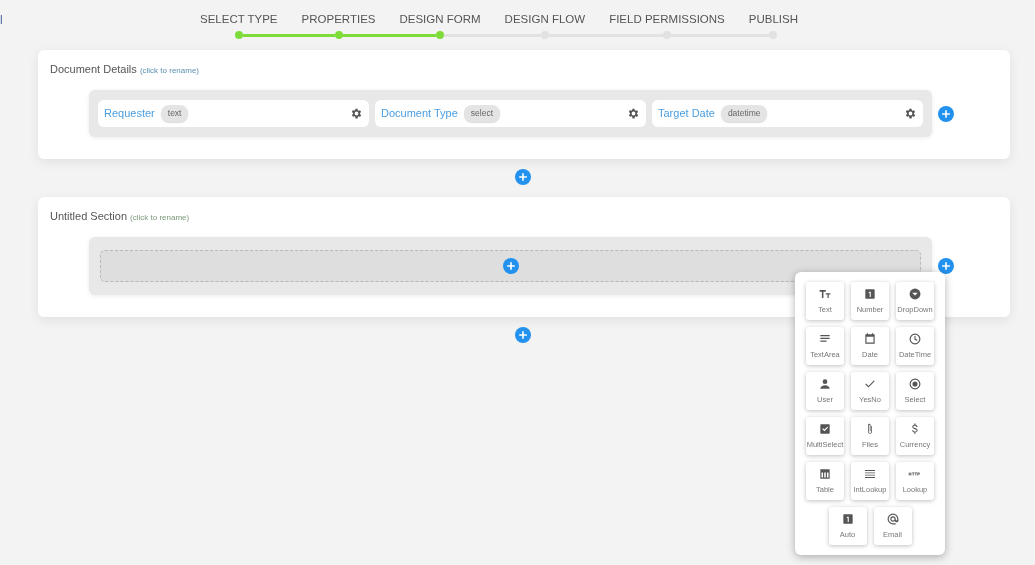  Describe the element at coordinates (174, 113) in the screenshot. I see `field-type-tag: text` at that location.